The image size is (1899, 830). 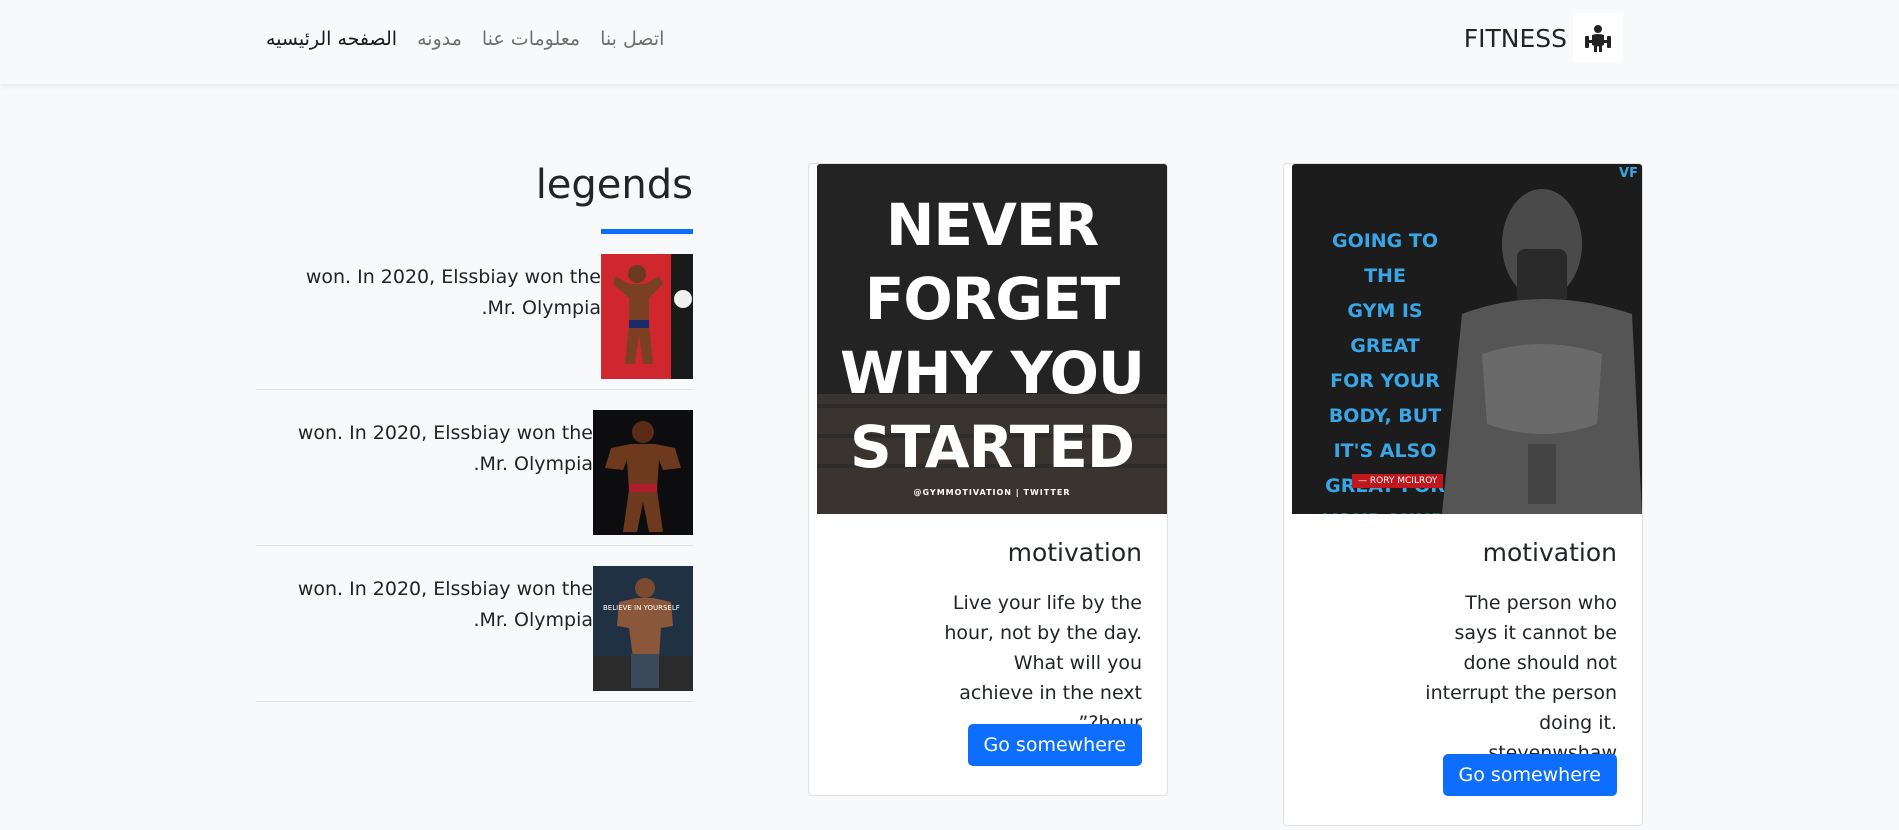 I want to click on legend-image: BELIEVE IN YOURSELF, so click(x=643, y=628).